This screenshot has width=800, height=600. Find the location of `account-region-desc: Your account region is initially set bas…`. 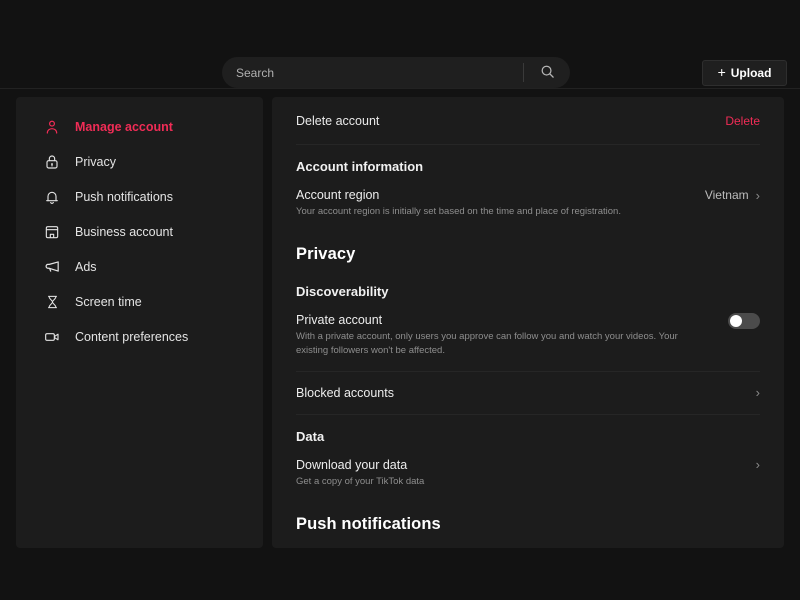

account-region-desc: Your account region is initially set bas… is located at coordinates (458, 211).